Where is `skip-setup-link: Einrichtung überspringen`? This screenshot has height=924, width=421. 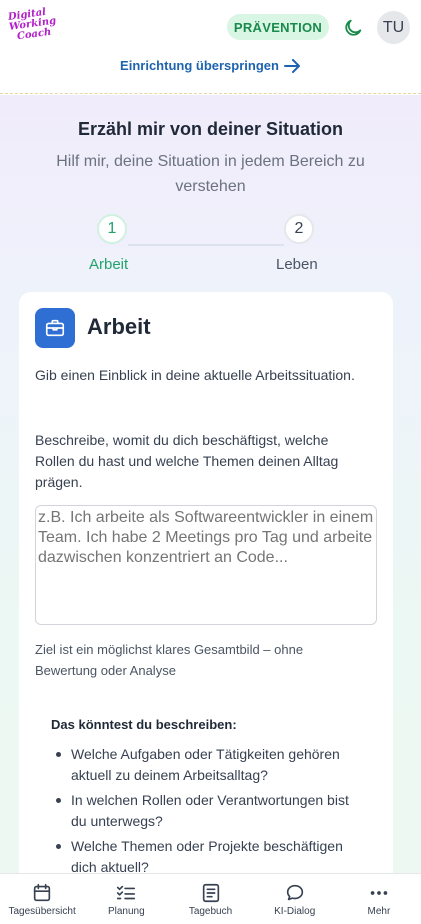 skip-setup-link: Einrichtung überspringen is located at coordinates (210, 65).